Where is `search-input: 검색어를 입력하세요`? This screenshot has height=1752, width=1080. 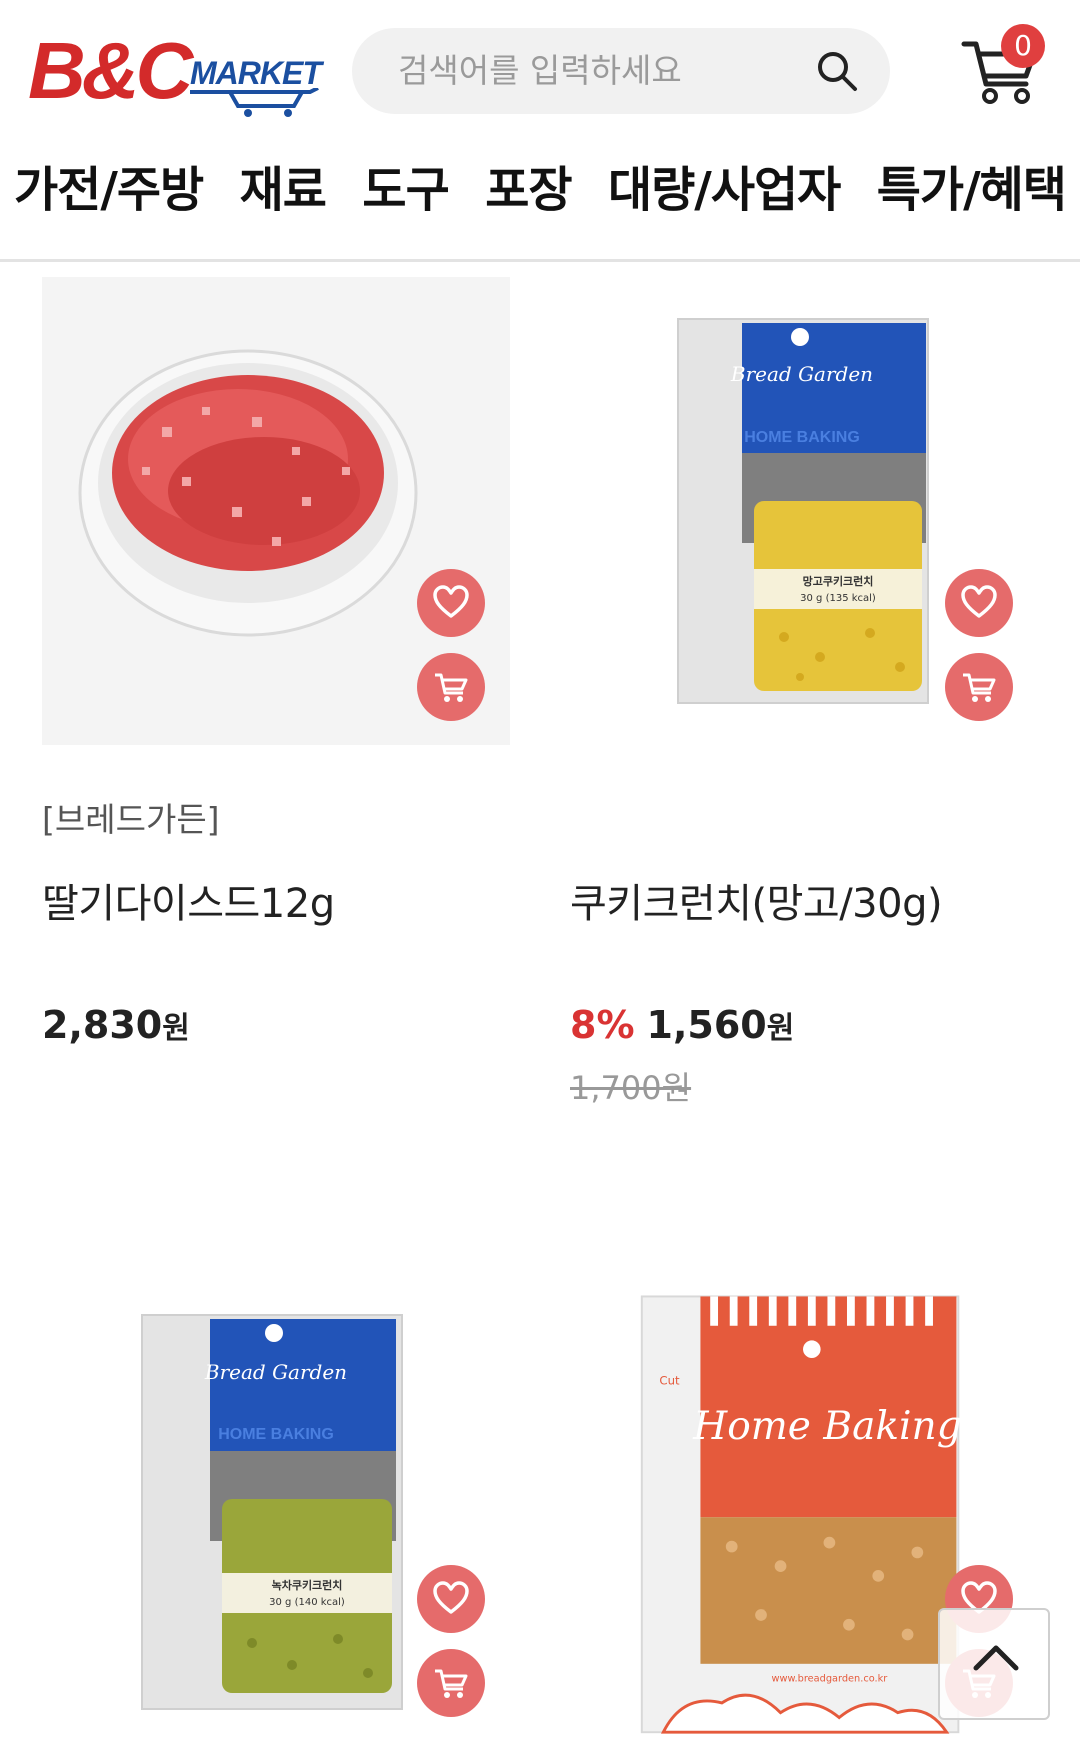
search-input: 검색어를 입력하세요 is located at coordinates (621, 71).